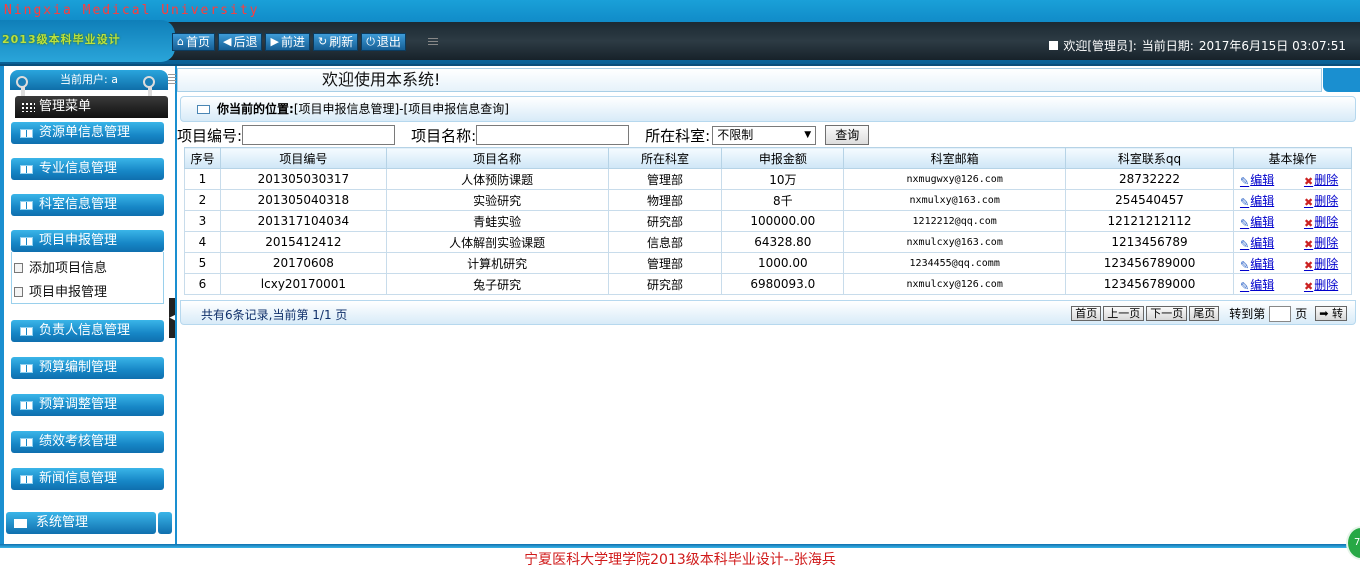 Image resolution: width=1360 pixels, height=570 pixels. What do you see at coordinates (764, 135) in the screenshot?
I see `department-select: 不限制 ▼` at bounding box center [764, 135].